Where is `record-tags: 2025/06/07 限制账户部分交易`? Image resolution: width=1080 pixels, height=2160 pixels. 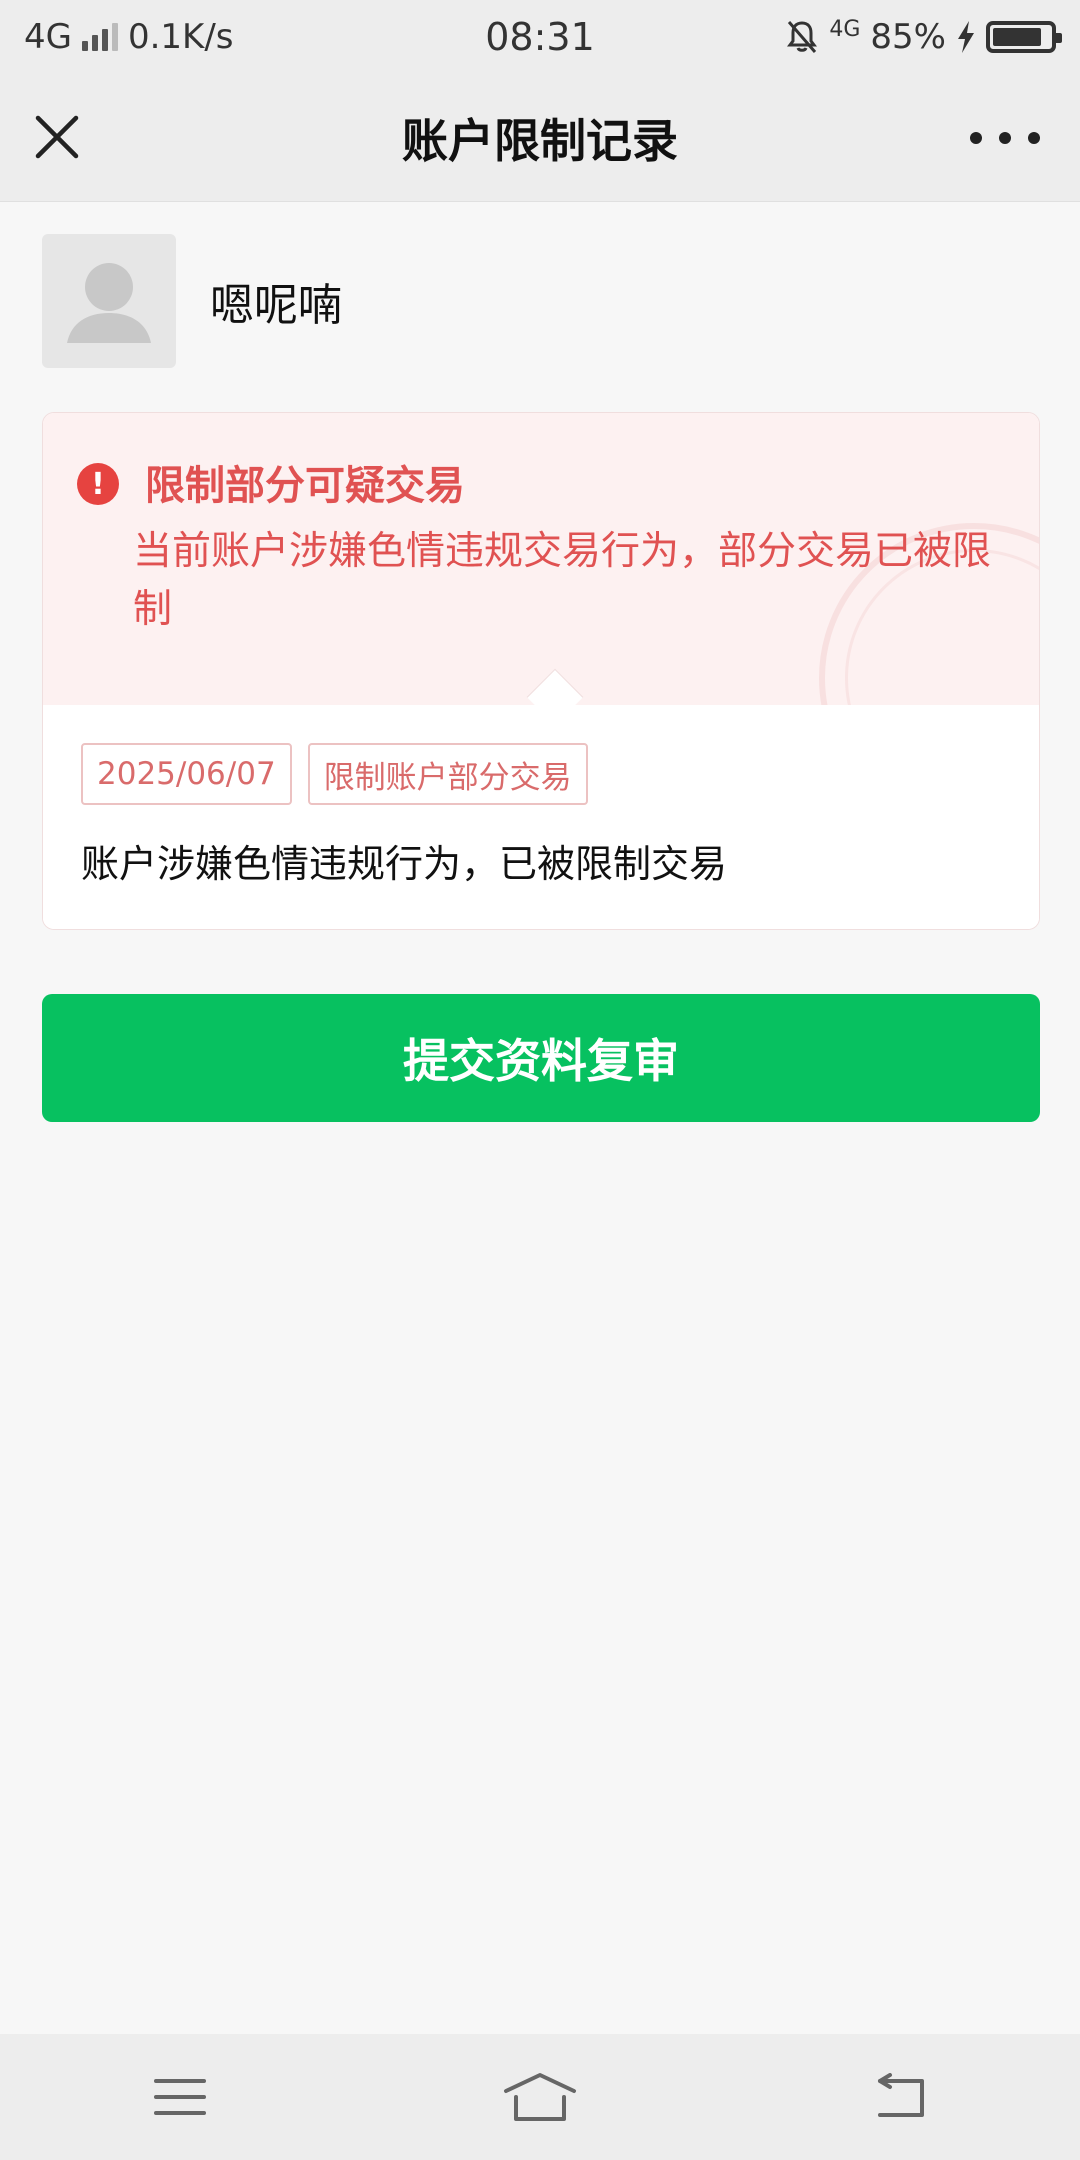
record-tags: 2025/06/07 限制账户部分交易 is located at coordinates (334, 774).